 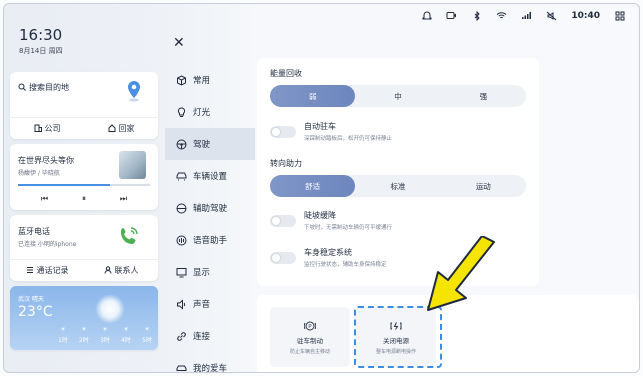 I want to click on sidebar-item-vehicle: 车辆设置, so click(x=210, y=176).